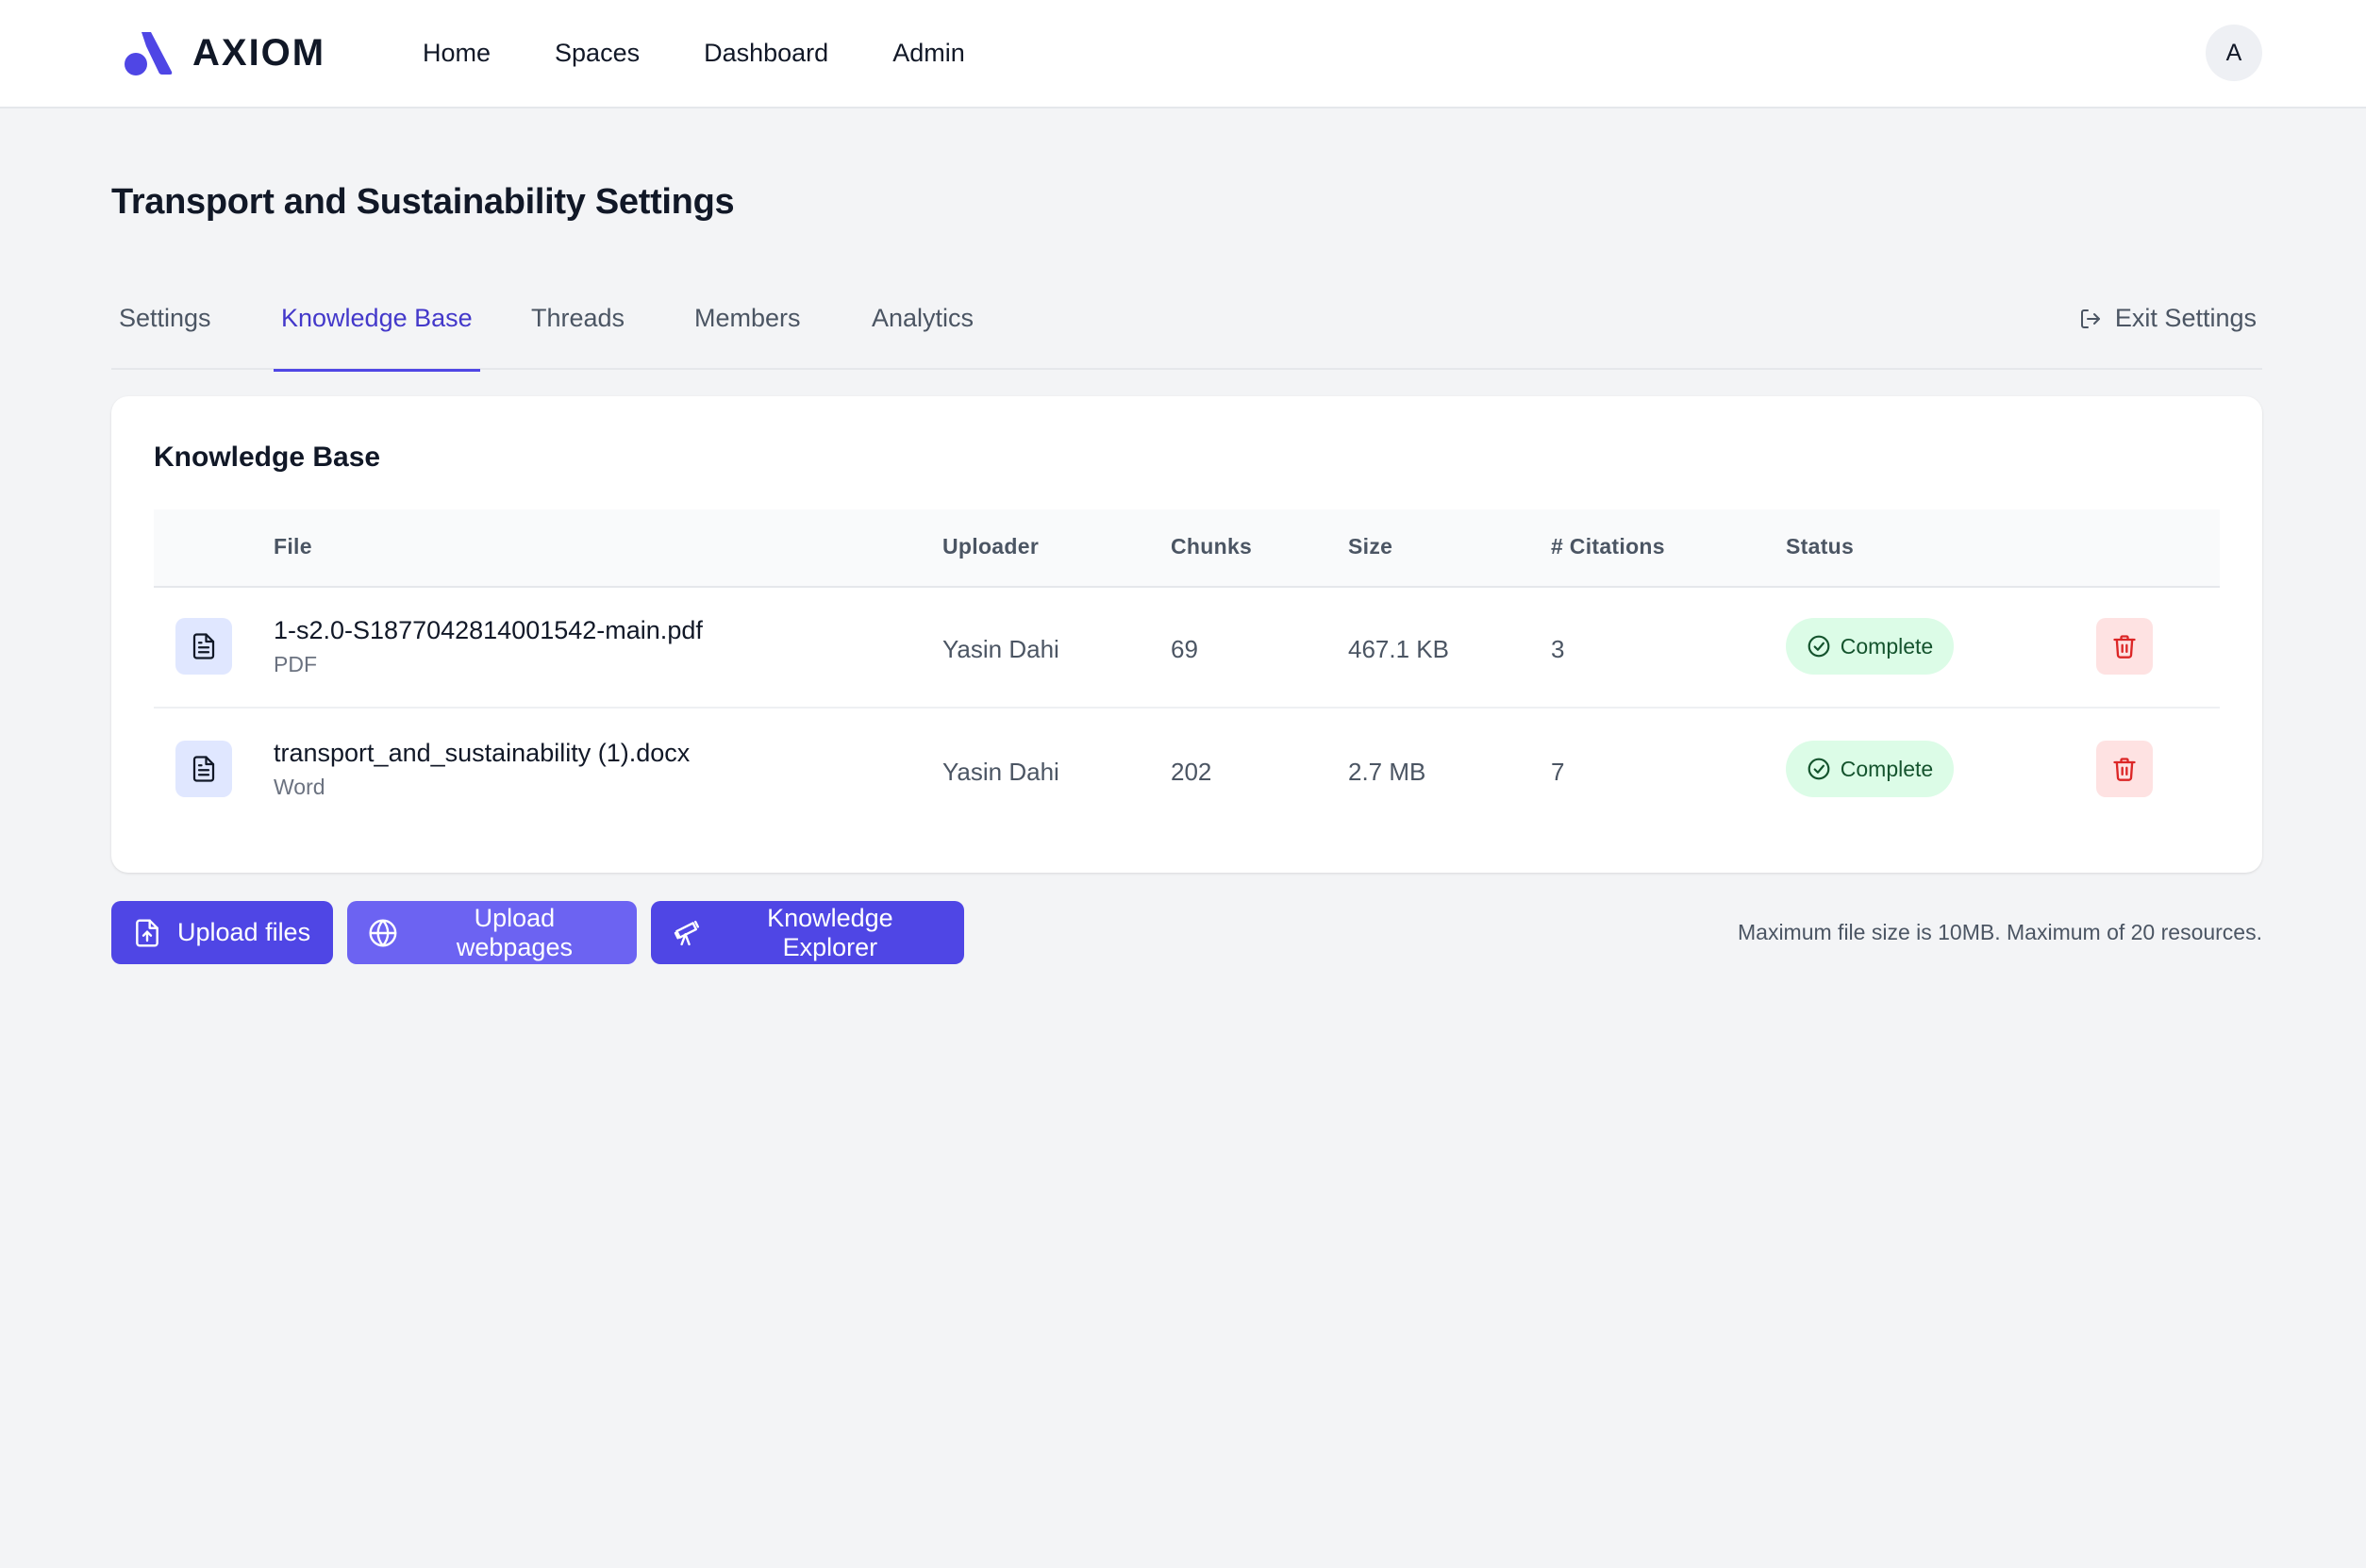  What do you see at coordinates (244, 932) in the screenshot?
I see `upload-files-label: Upload files` at bounding box center [244, 932].